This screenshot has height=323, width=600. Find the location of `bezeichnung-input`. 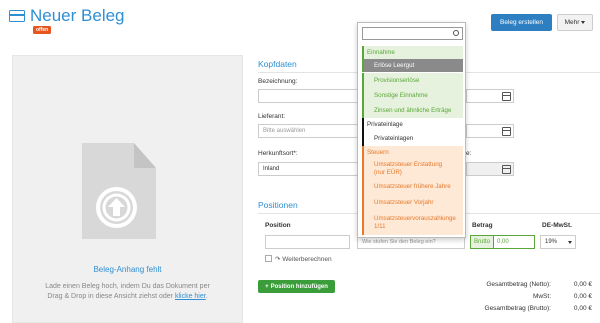

bezeichnung-input is located at coordinates (308, 96).